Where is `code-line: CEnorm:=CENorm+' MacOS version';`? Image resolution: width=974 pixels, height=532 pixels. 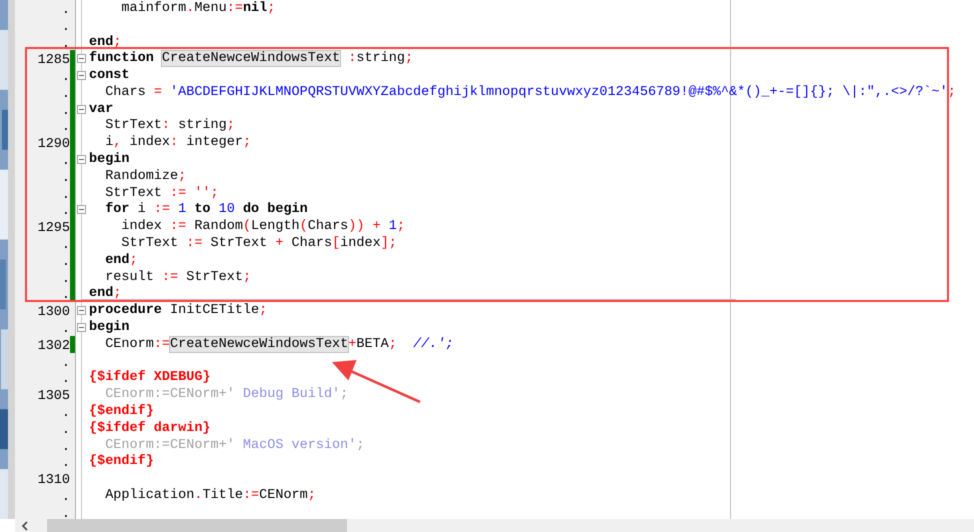 code-line: CEnorm:=CENorm+' MacOS version'; is located at coordinates (234, 445).